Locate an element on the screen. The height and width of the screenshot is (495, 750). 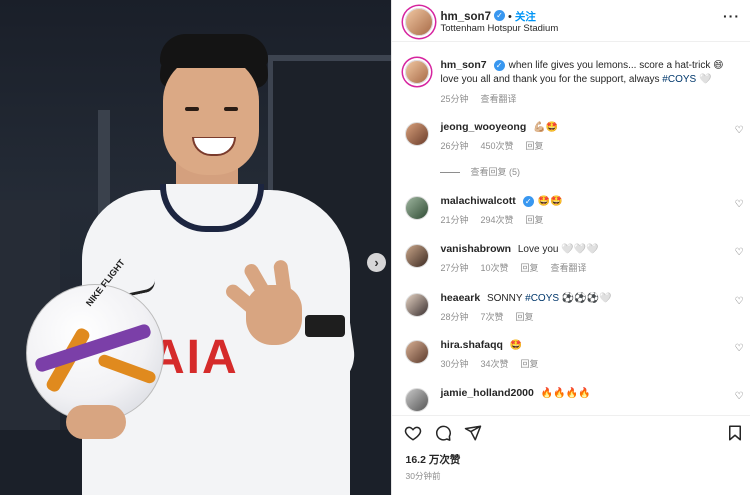
comment-text: Love you 🤍🤍🤍 is located at coordinates (558, 249).